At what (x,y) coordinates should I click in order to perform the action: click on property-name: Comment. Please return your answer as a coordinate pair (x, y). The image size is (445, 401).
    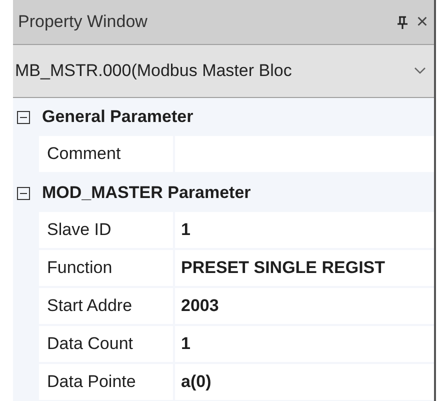
    Looking at the image, I should click on (106, 154).